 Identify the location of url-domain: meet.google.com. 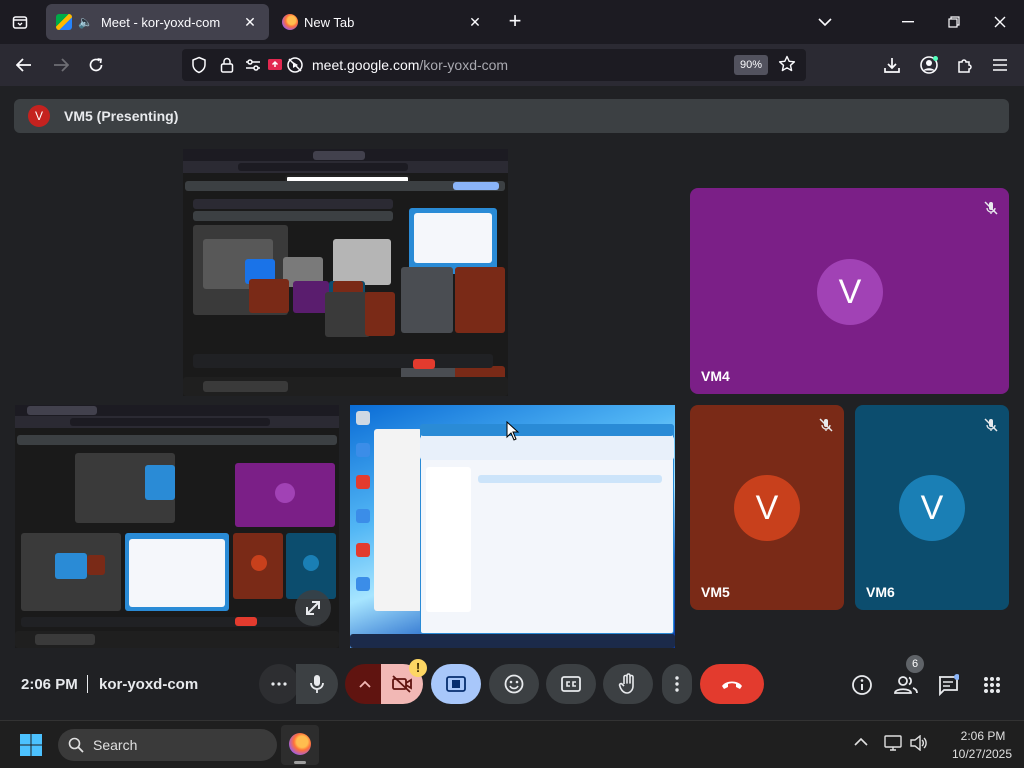
(366, 65).